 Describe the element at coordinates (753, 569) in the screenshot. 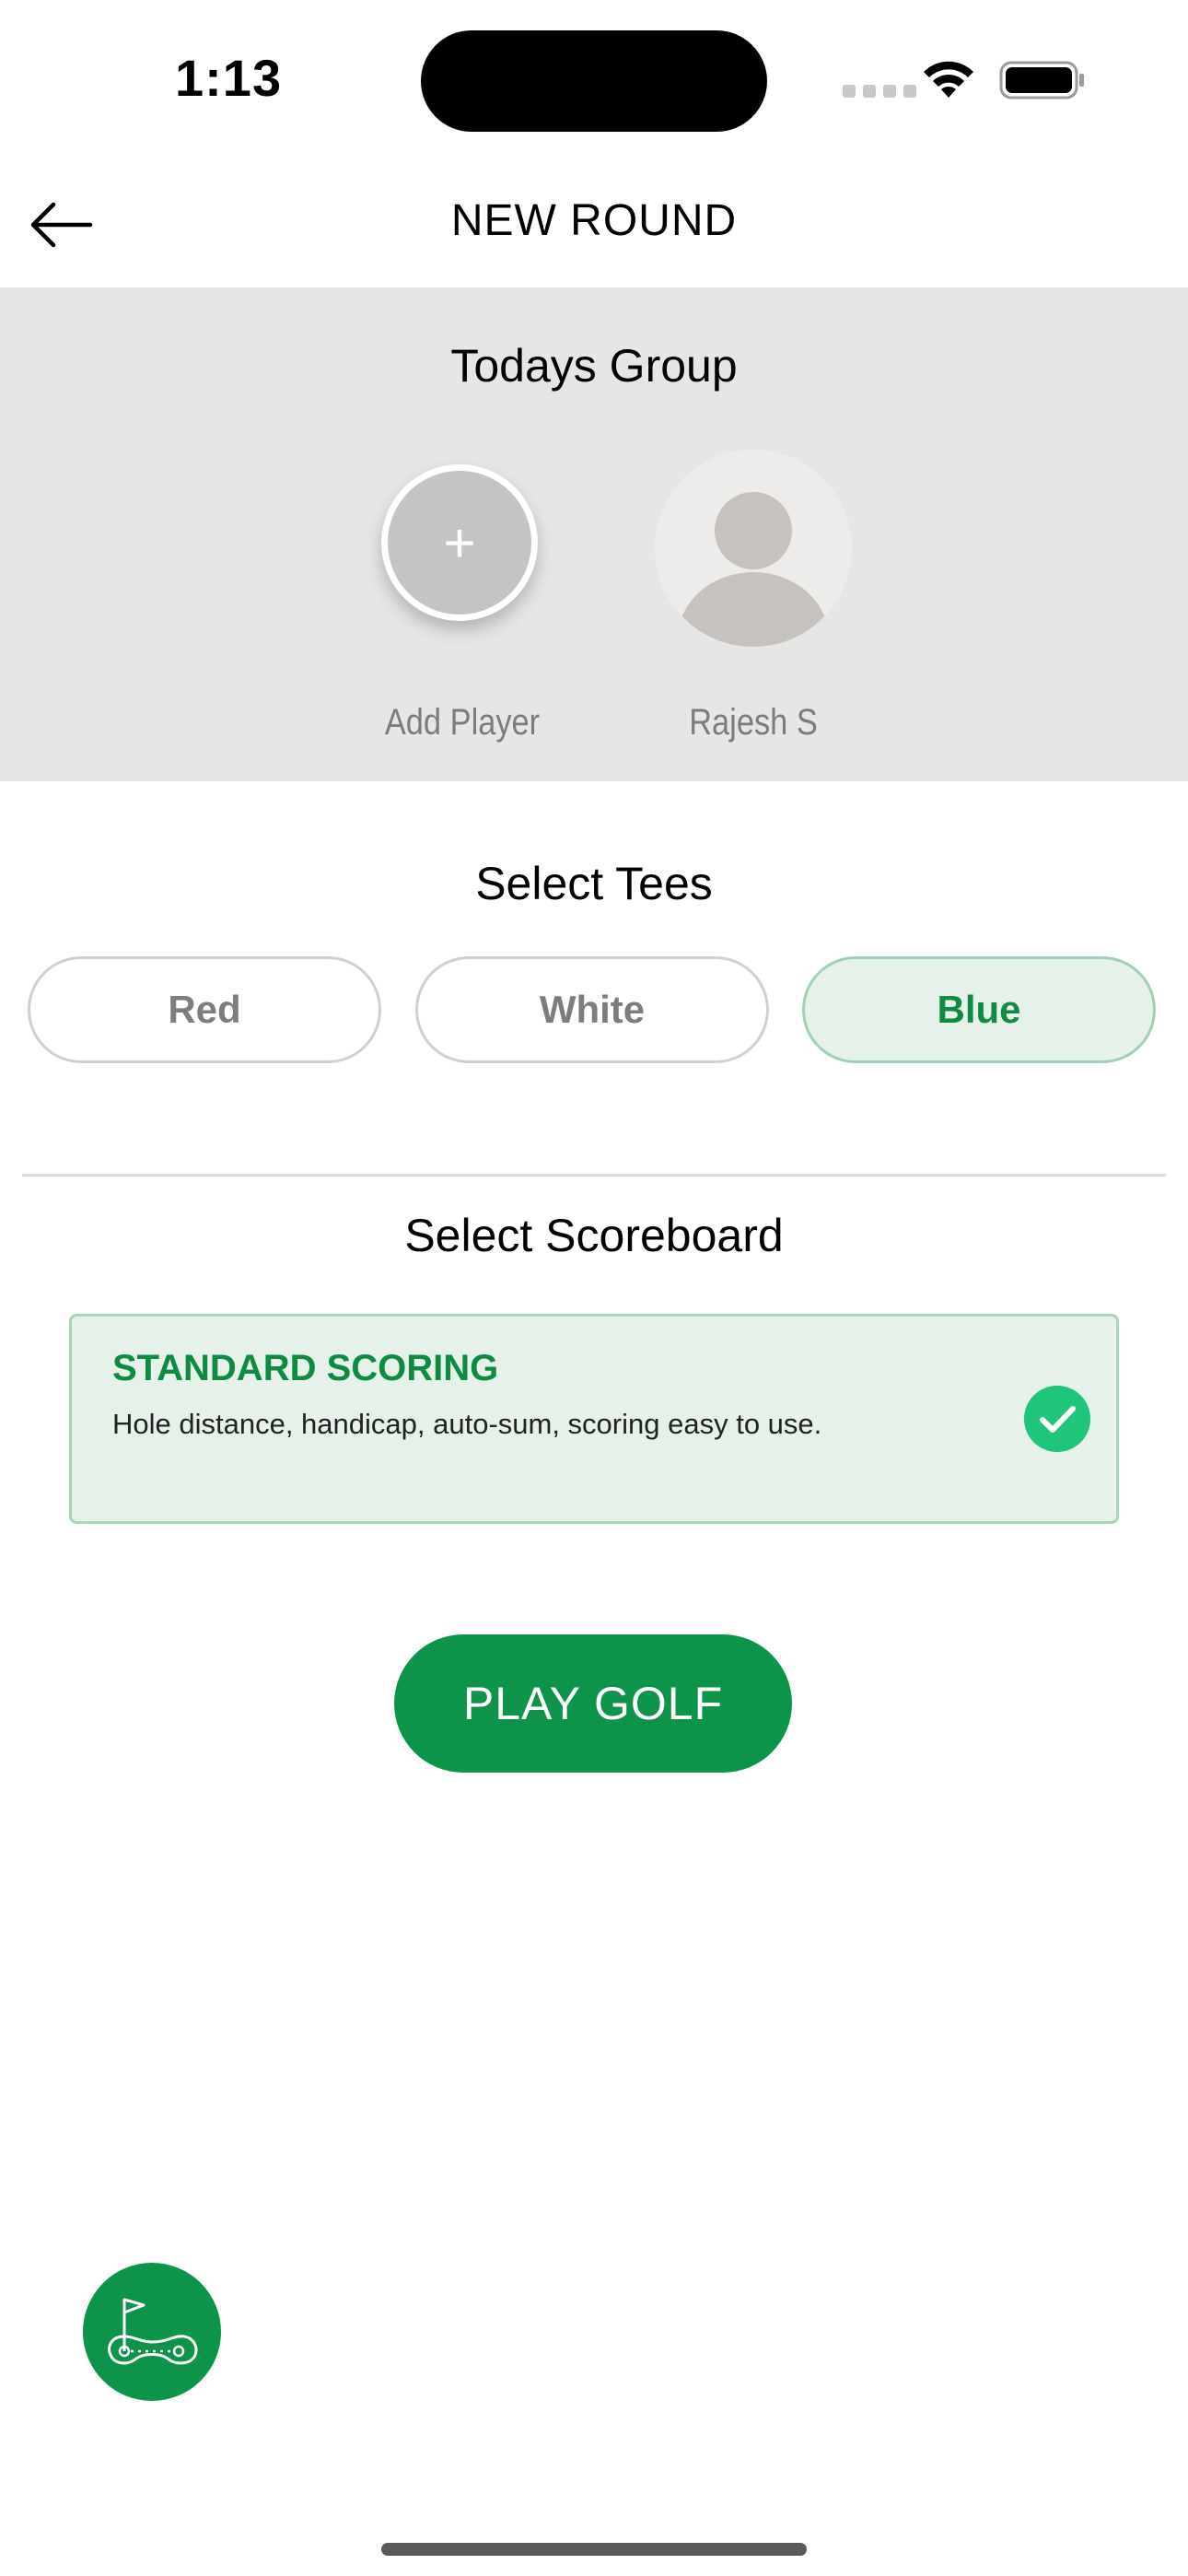

I see `person-placeholder-icon` at that location.